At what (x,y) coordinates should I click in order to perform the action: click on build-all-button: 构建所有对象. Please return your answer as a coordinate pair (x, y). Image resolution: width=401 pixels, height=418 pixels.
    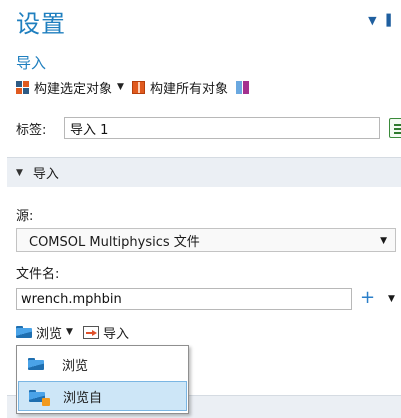
    Looking at the image, I should click on (179, 87).